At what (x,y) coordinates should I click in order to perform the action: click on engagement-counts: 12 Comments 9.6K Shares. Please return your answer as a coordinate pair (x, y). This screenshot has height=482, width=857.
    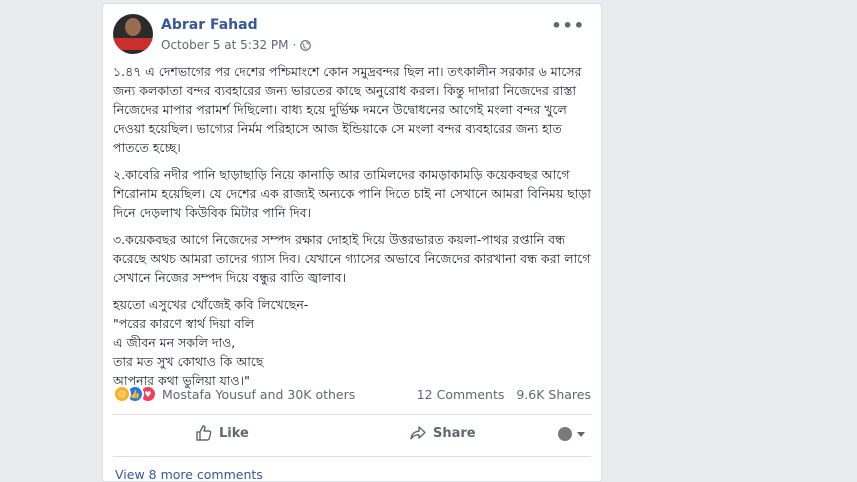
    Looking at the image, I should click on (504, 394).